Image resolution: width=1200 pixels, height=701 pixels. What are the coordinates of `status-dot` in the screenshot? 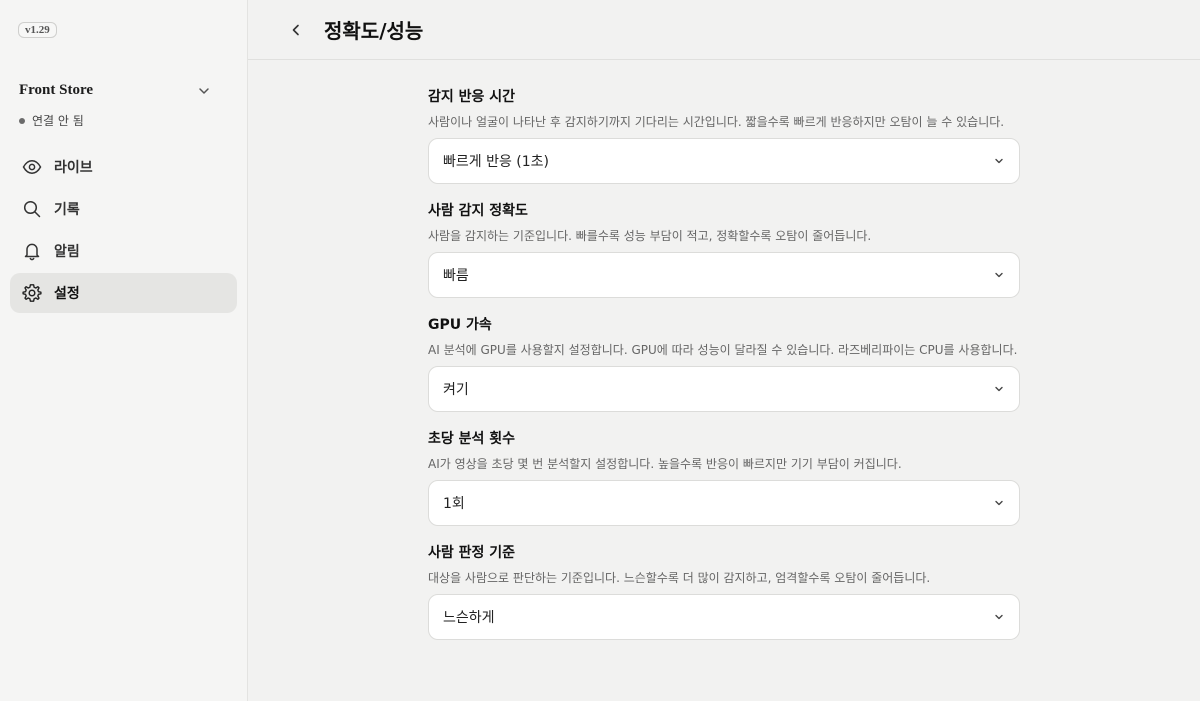 It's located at (22, 120).